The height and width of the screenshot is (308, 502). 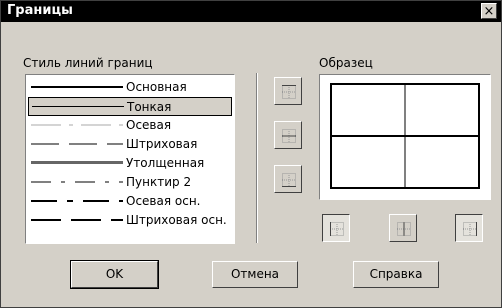 What do you see at coordinates (130, 106) in the screenshot?
I see `list-item-line-style: Тонкая` at bounding box center [130, 106].